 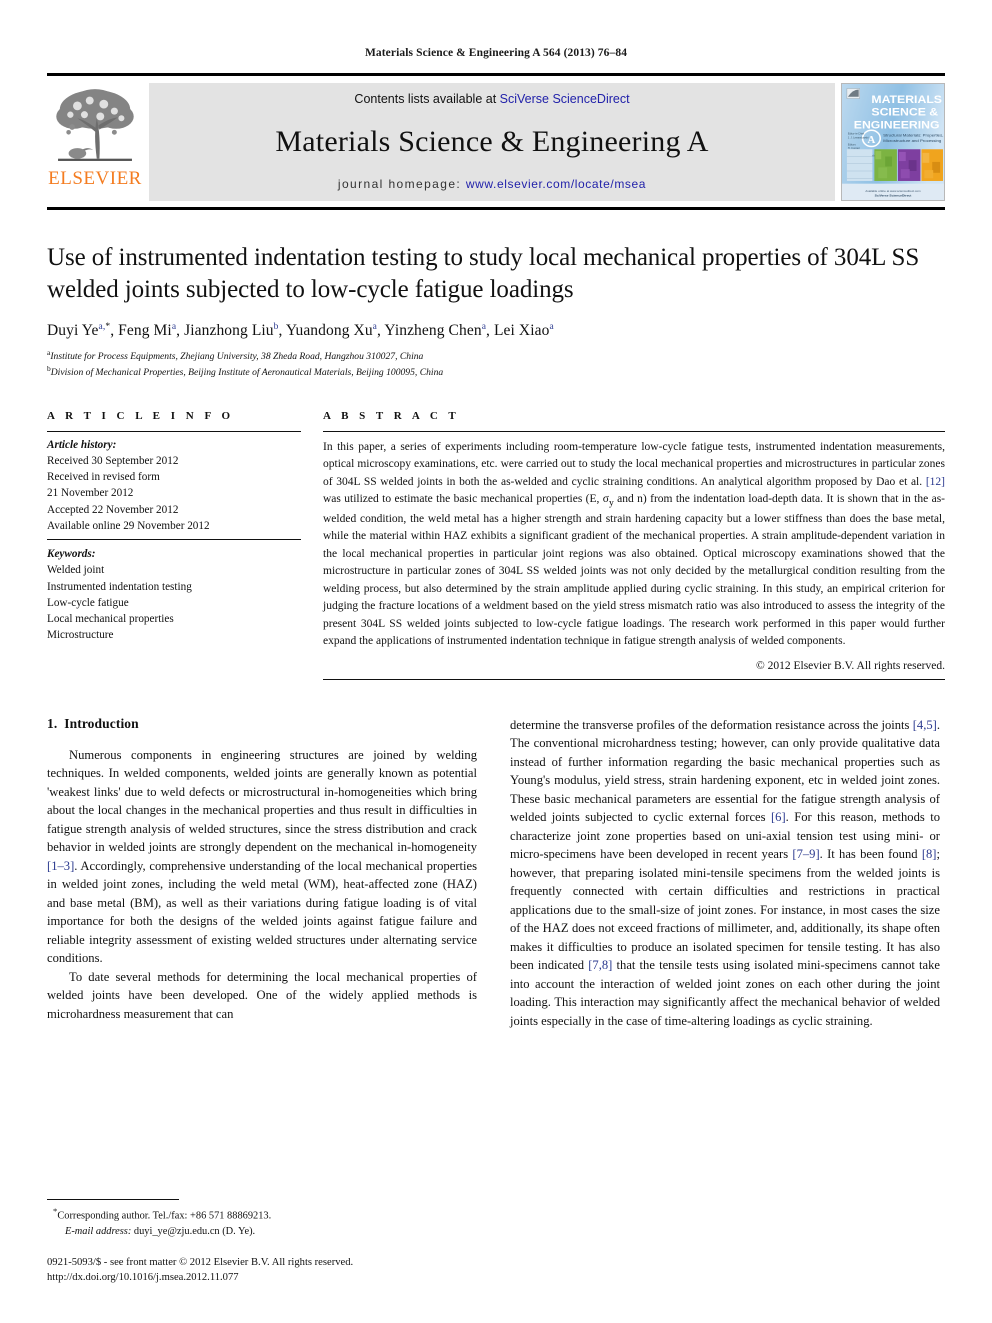 I want to click on journal-title: Materials Science & Engineering A, so click(x=492, y=141).